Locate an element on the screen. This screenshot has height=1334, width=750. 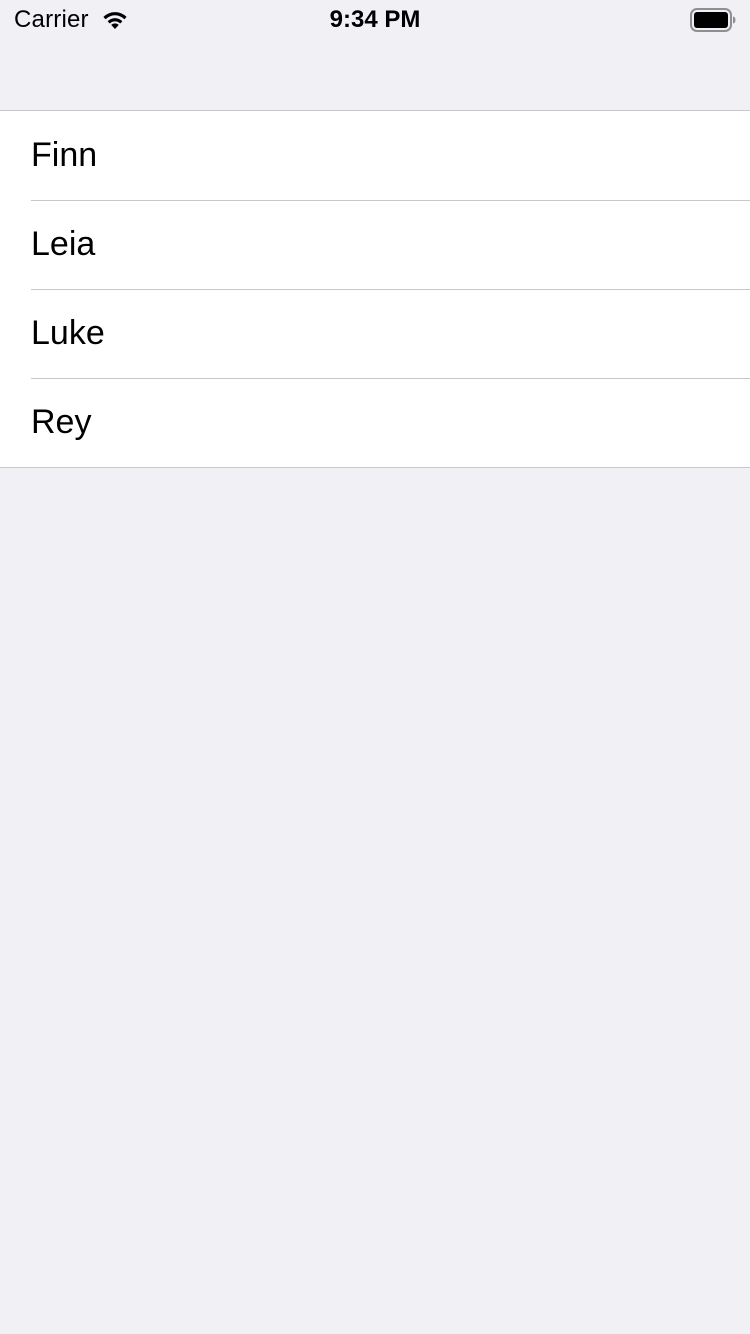
list-item: Leia is located at coordinates (375, 244).